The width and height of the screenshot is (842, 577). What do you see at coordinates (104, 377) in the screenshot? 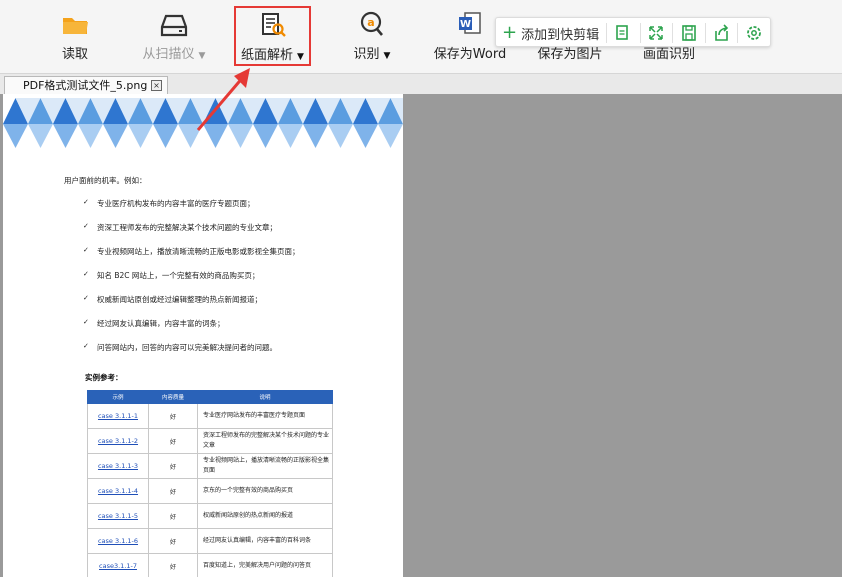
I see `example-heading: 实例参考：` at bounding box center [104, 377].